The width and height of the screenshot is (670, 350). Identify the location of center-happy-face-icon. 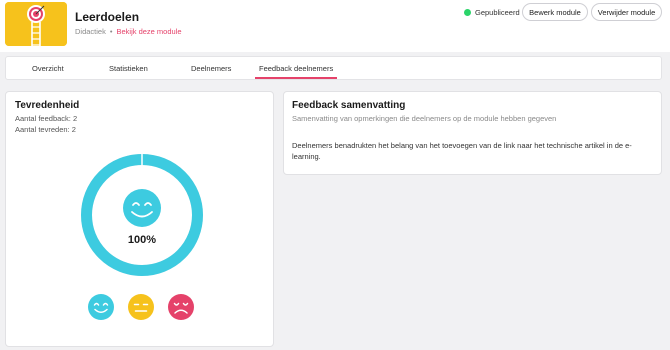
(142, 208).